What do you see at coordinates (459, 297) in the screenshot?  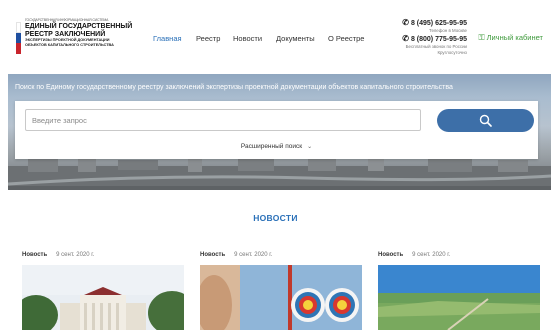 I see `news-image-landscape` at bounding box center [459, 297].